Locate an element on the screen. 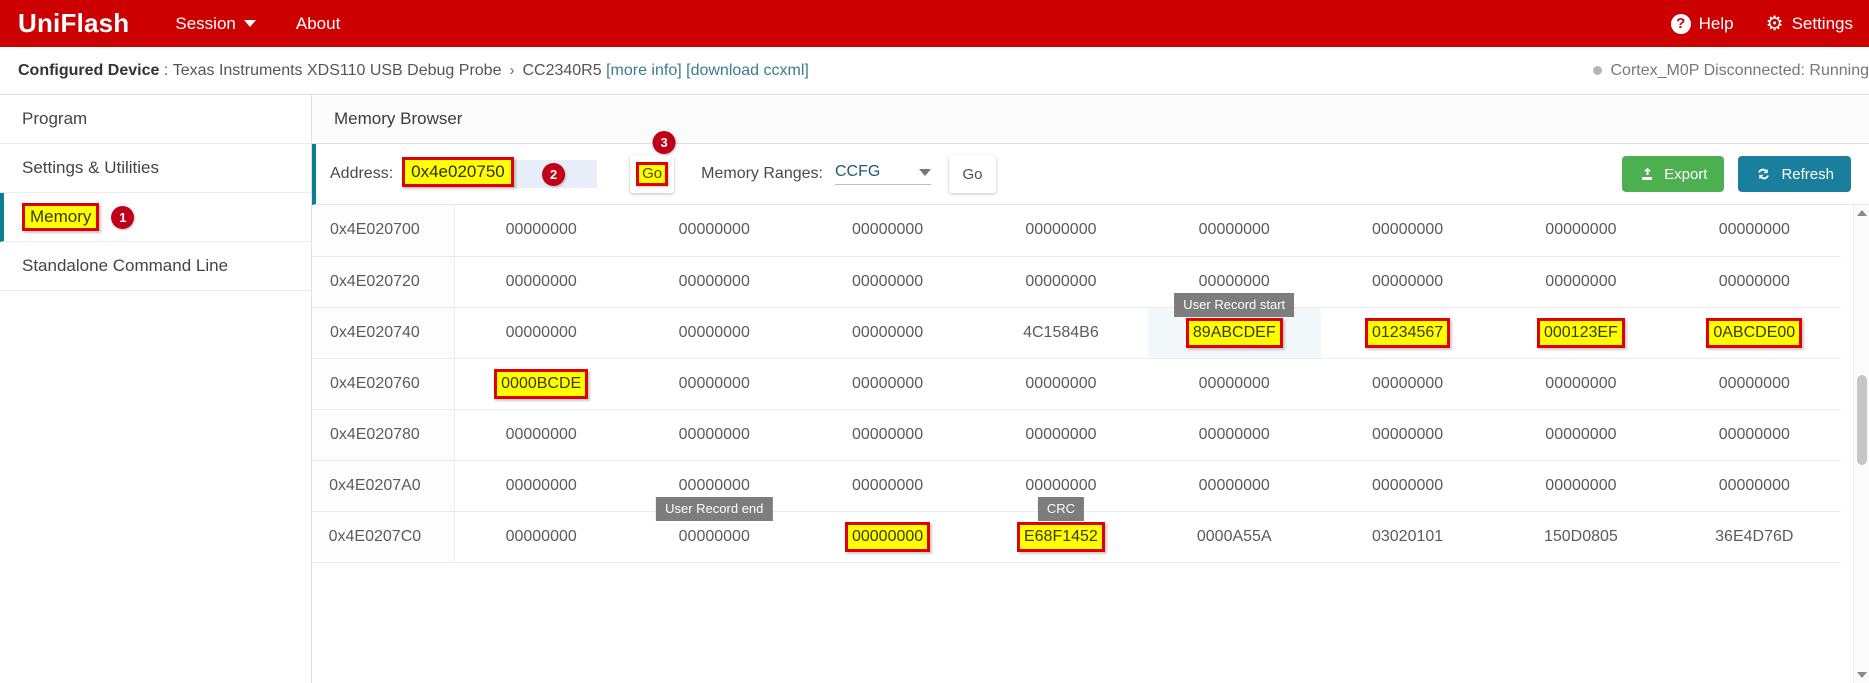  page-title: Memory Browser is located at coordinates (398, 118).